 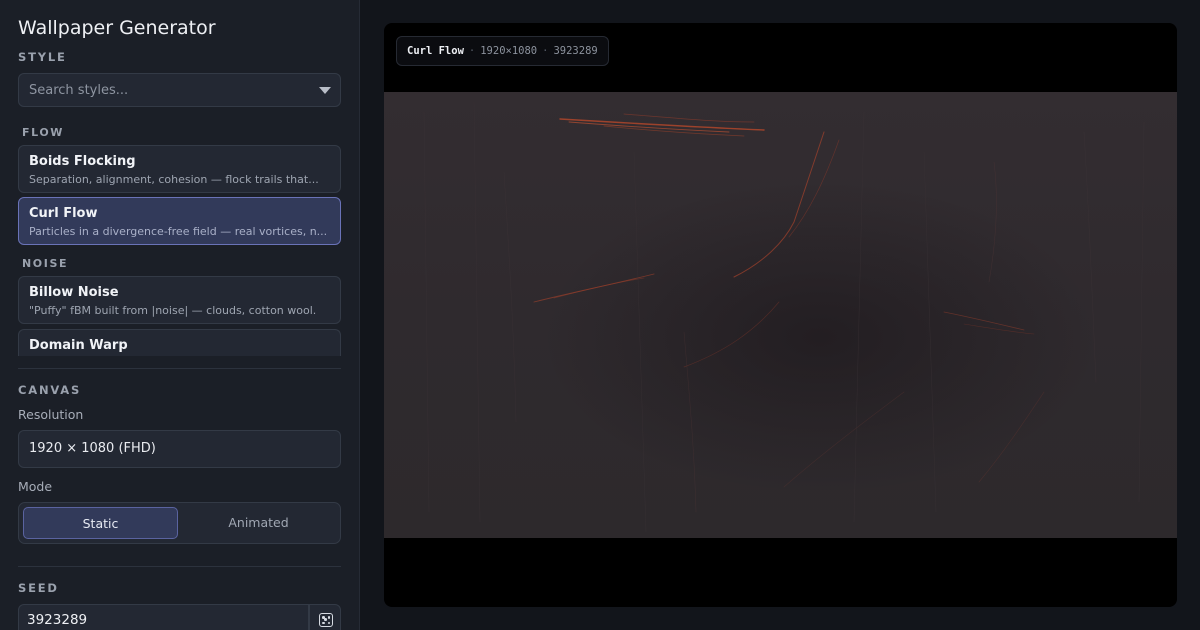 What do you see at coordinates (35, 486) in the screenshot?
I see `mode-label: Mode` at bounding box center [35, 486].